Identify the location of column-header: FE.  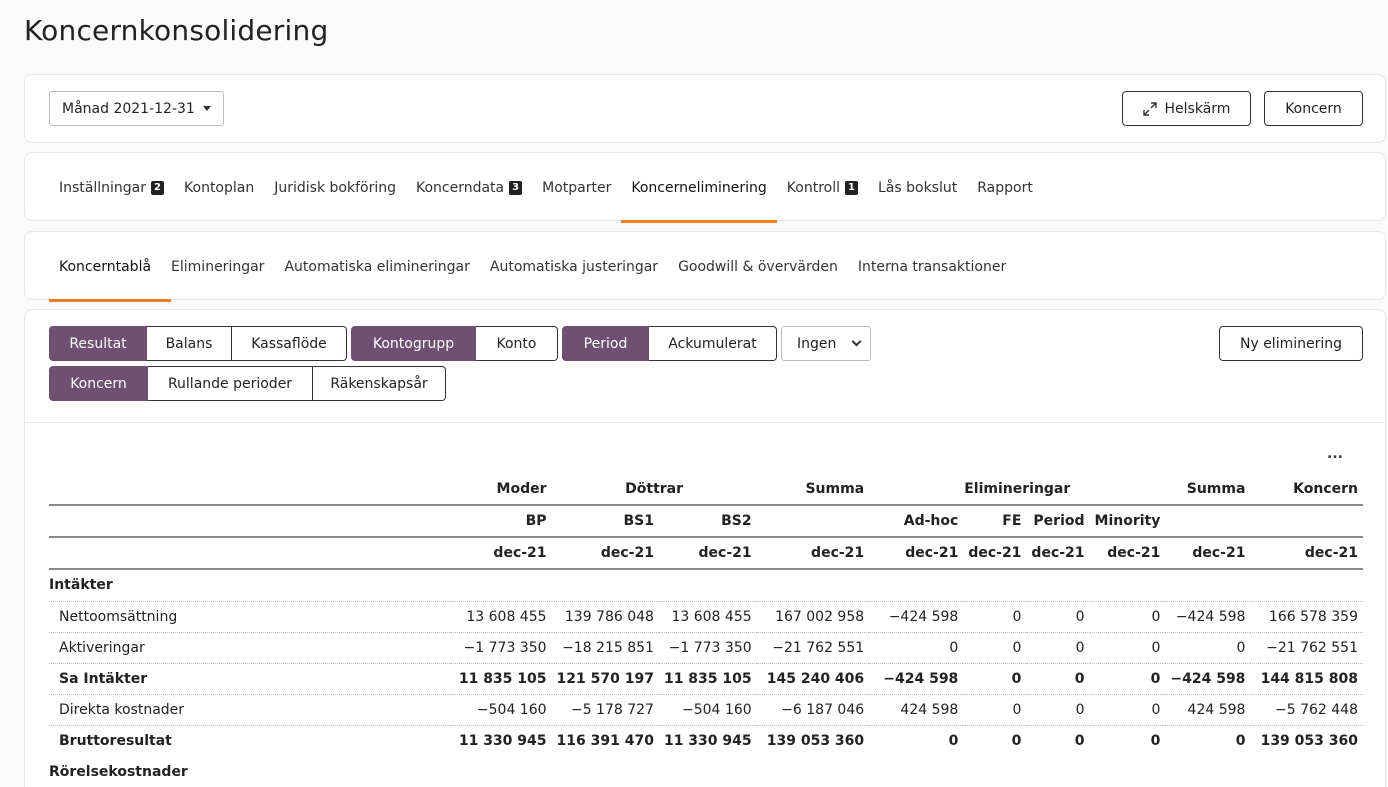
(995, 521).